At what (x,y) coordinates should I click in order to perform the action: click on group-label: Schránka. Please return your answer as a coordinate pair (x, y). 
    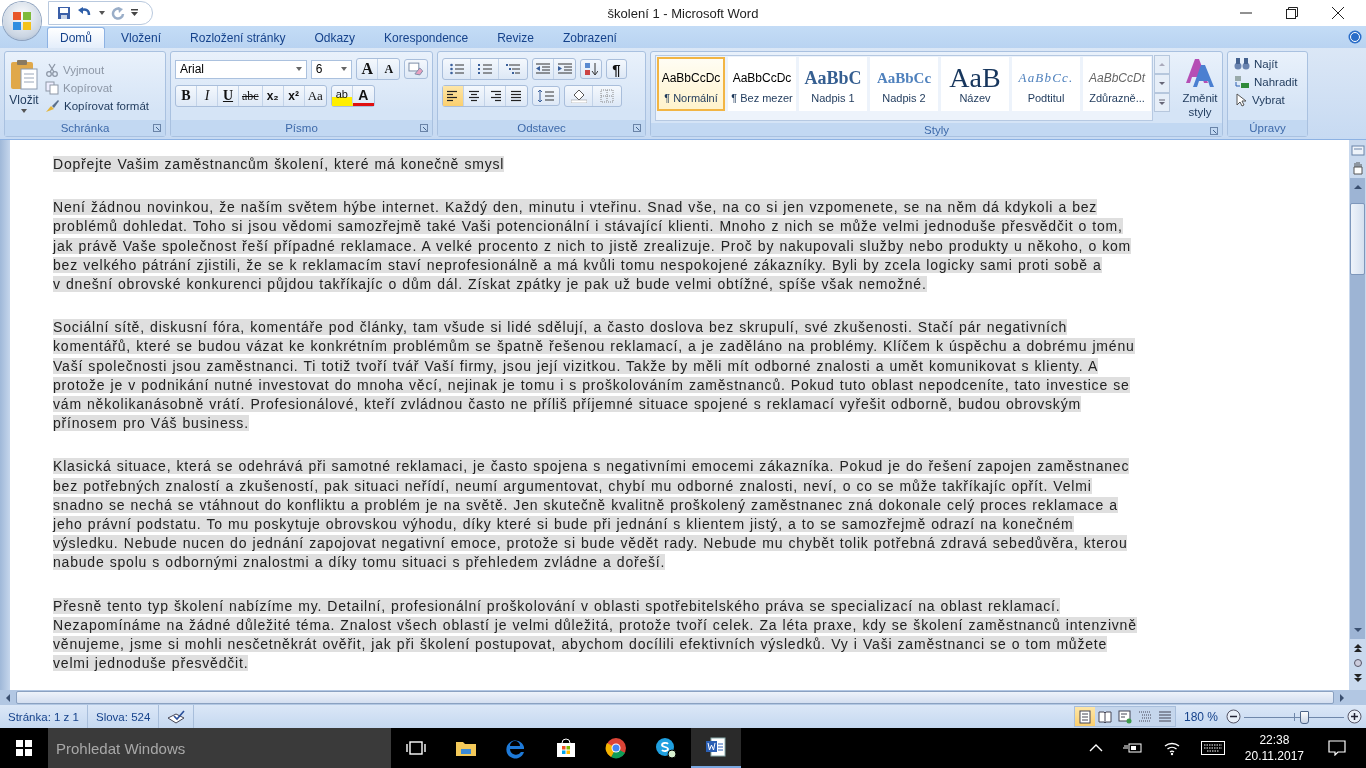
    Looking at the image, I should click on (85, 128).